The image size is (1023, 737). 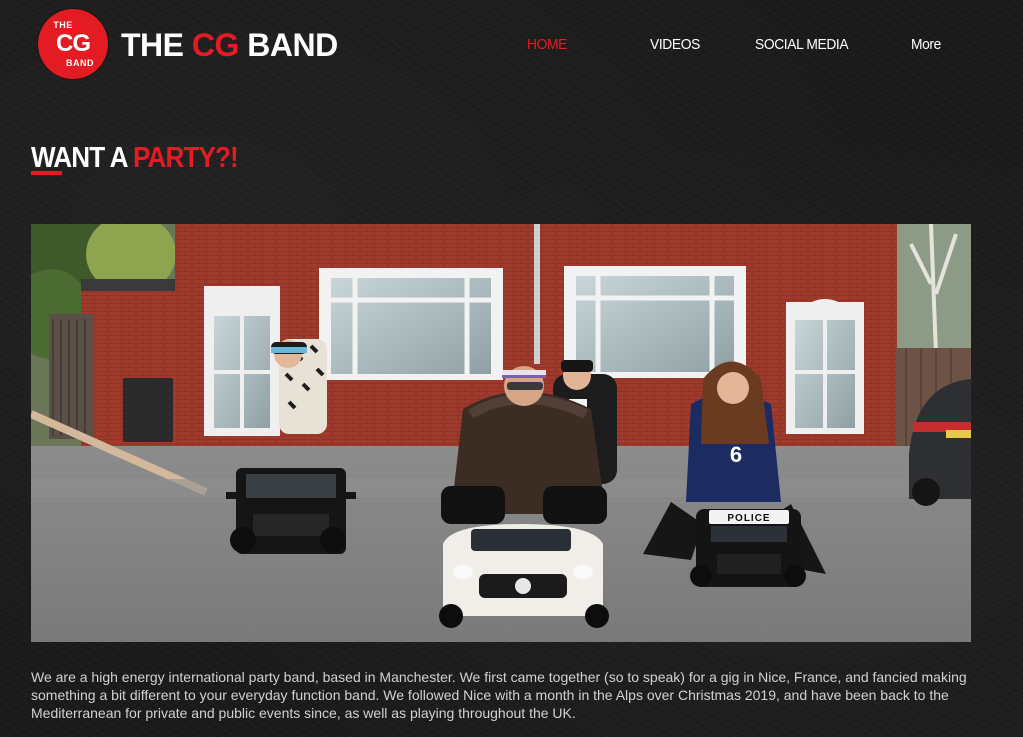 I want to click on nav-item-home: HOME, so click(x=547, y=44).